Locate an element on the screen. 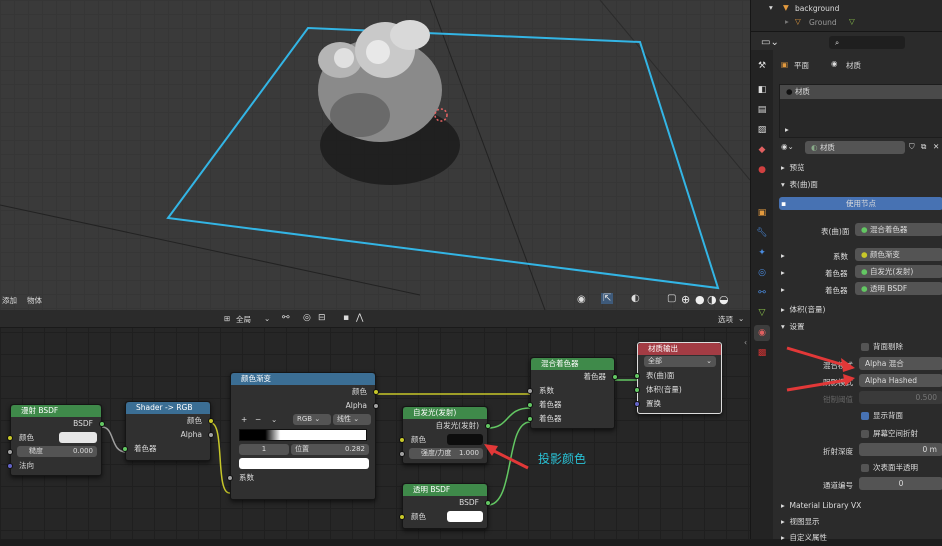 Image resolution: width=942 pixels, height=546 pixels. color-mode-dropdown: RGB ⌄ is located at coordinates (312, 419).